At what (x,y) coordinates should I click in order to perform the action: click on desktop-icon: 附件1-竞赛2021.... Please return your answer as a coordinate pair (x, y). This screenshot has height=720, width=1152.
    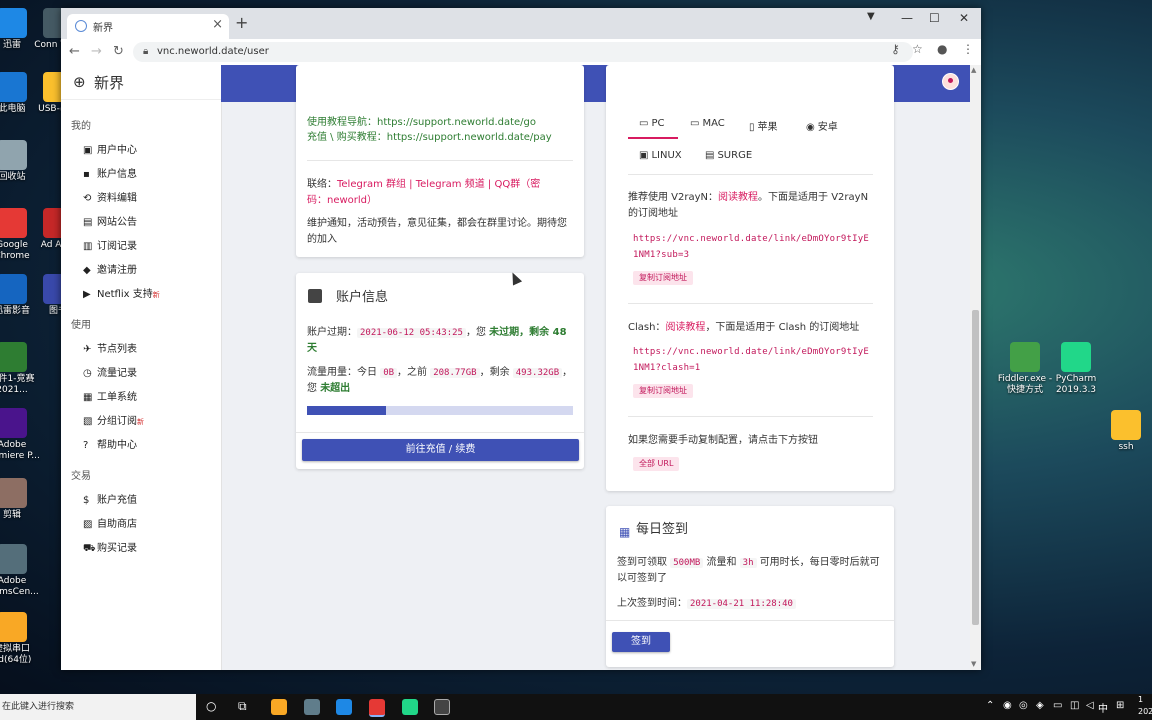
    Looking at the image, I should click on (21, 369).